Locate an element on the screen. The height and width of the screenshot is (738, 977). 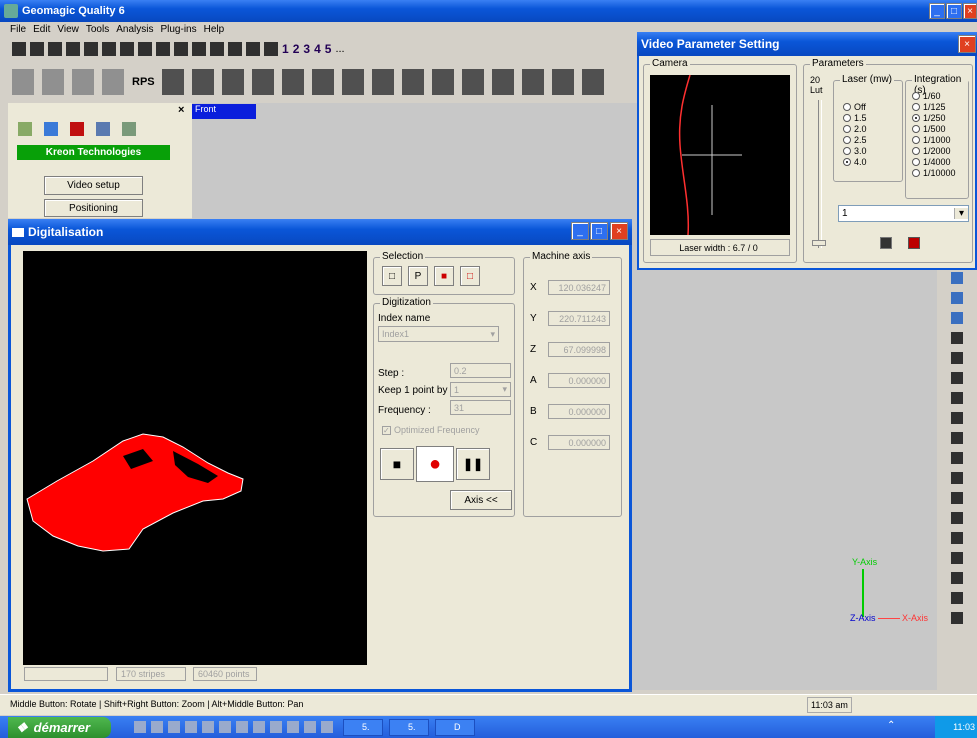
minimize-button: _ is located at coordinates (937, 11).